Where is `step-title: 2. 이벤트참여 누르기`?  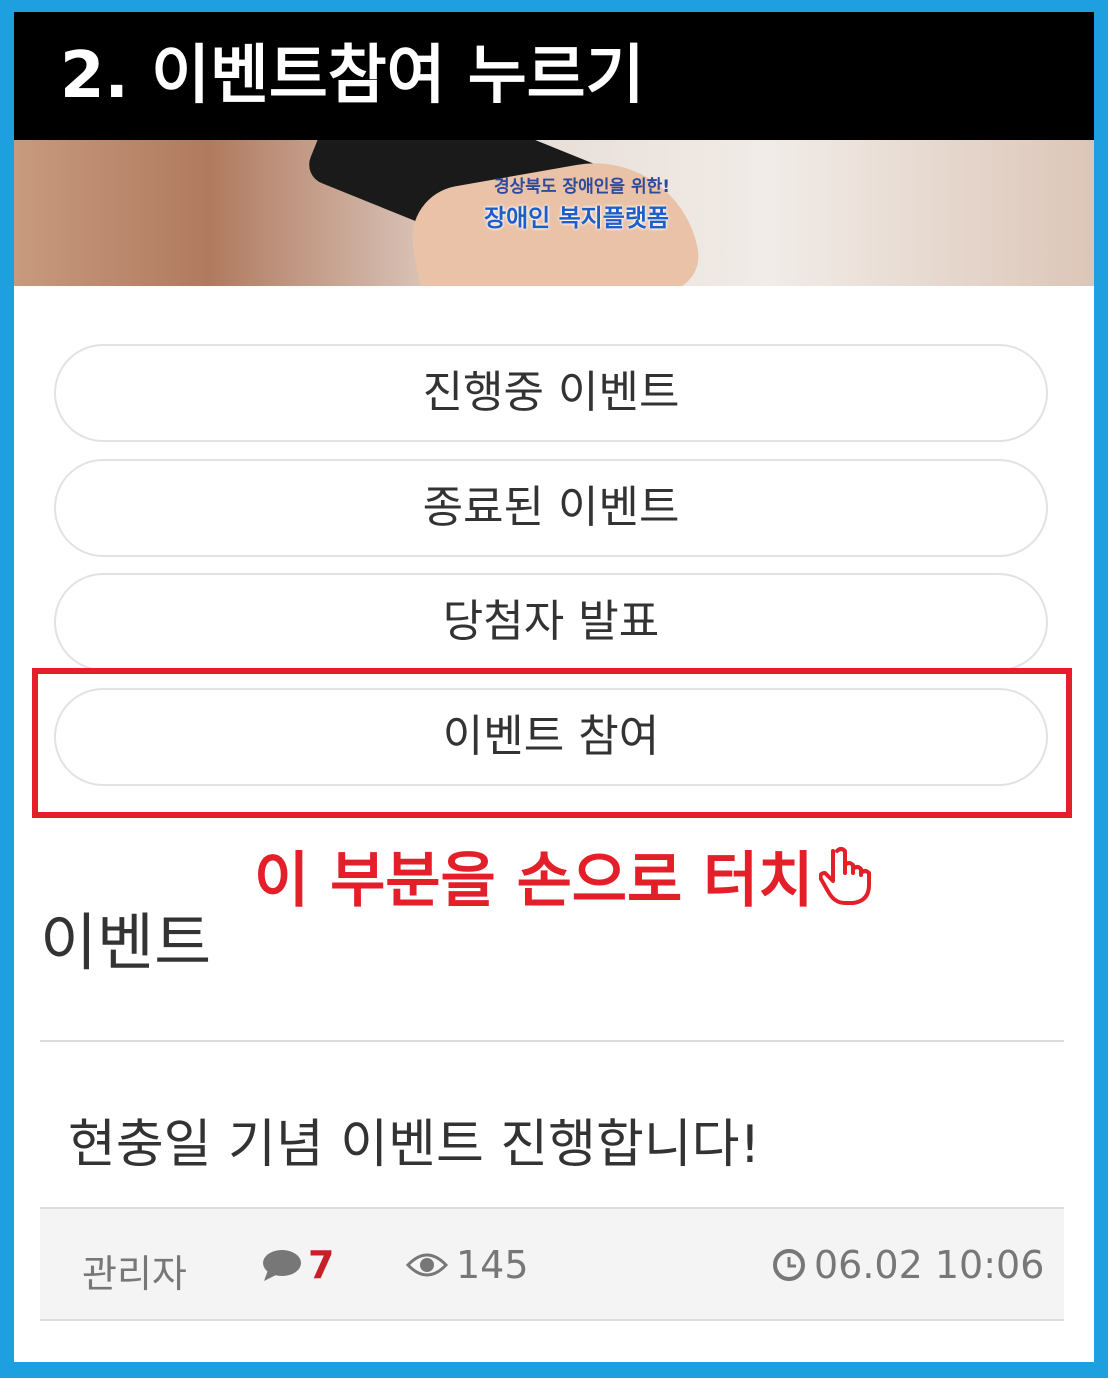
step-title: 2. 이벤트참여 누르기 is located at coordinates (554, 76).